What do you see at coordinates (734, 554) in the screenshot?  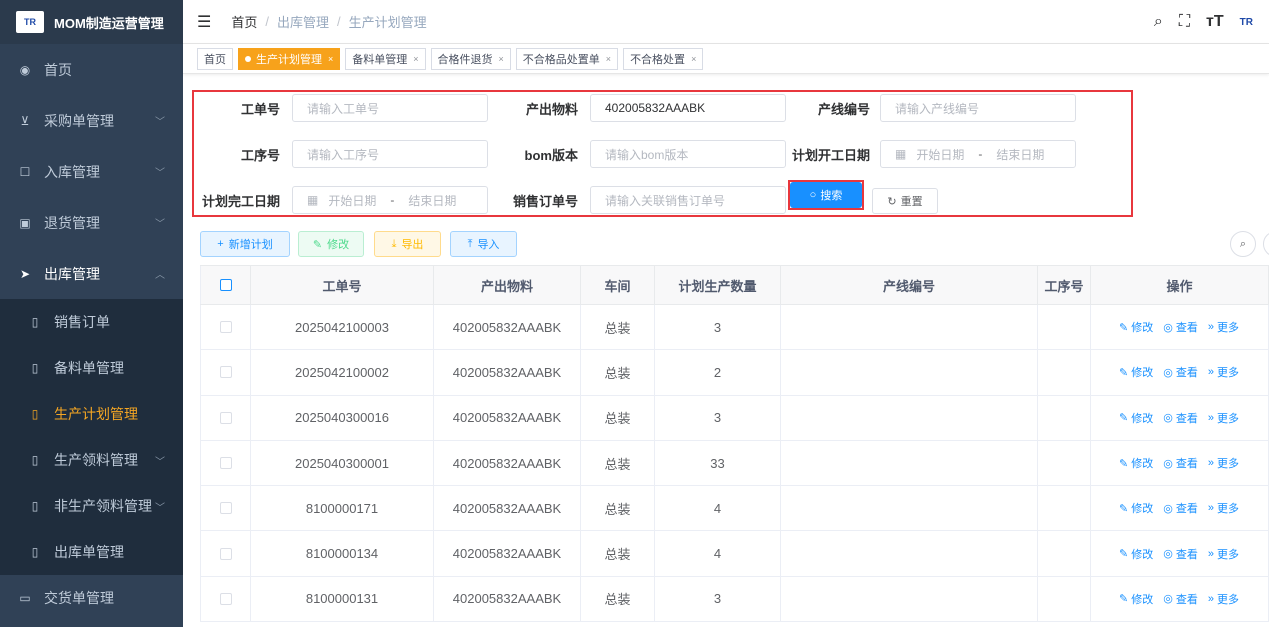 I see `table-row: 8100000134 402005832AAABK 总装 4 ✎ 修改 ◎ 查看 » 更多` at bounding box center [734, 554].